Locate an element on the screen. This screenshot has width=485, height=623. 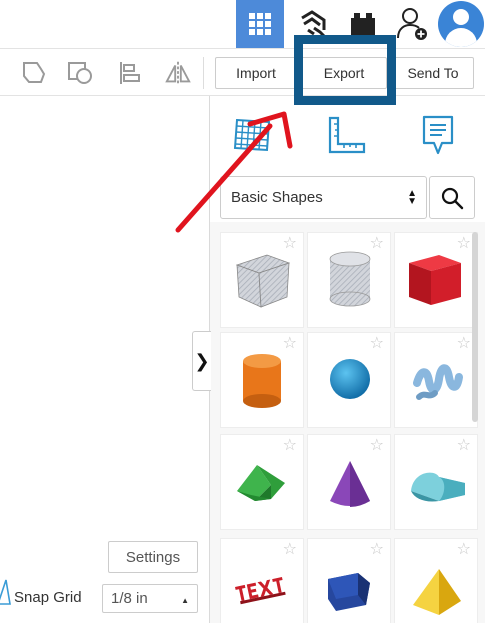
mirror-icon is located at coordinates (178, 73).